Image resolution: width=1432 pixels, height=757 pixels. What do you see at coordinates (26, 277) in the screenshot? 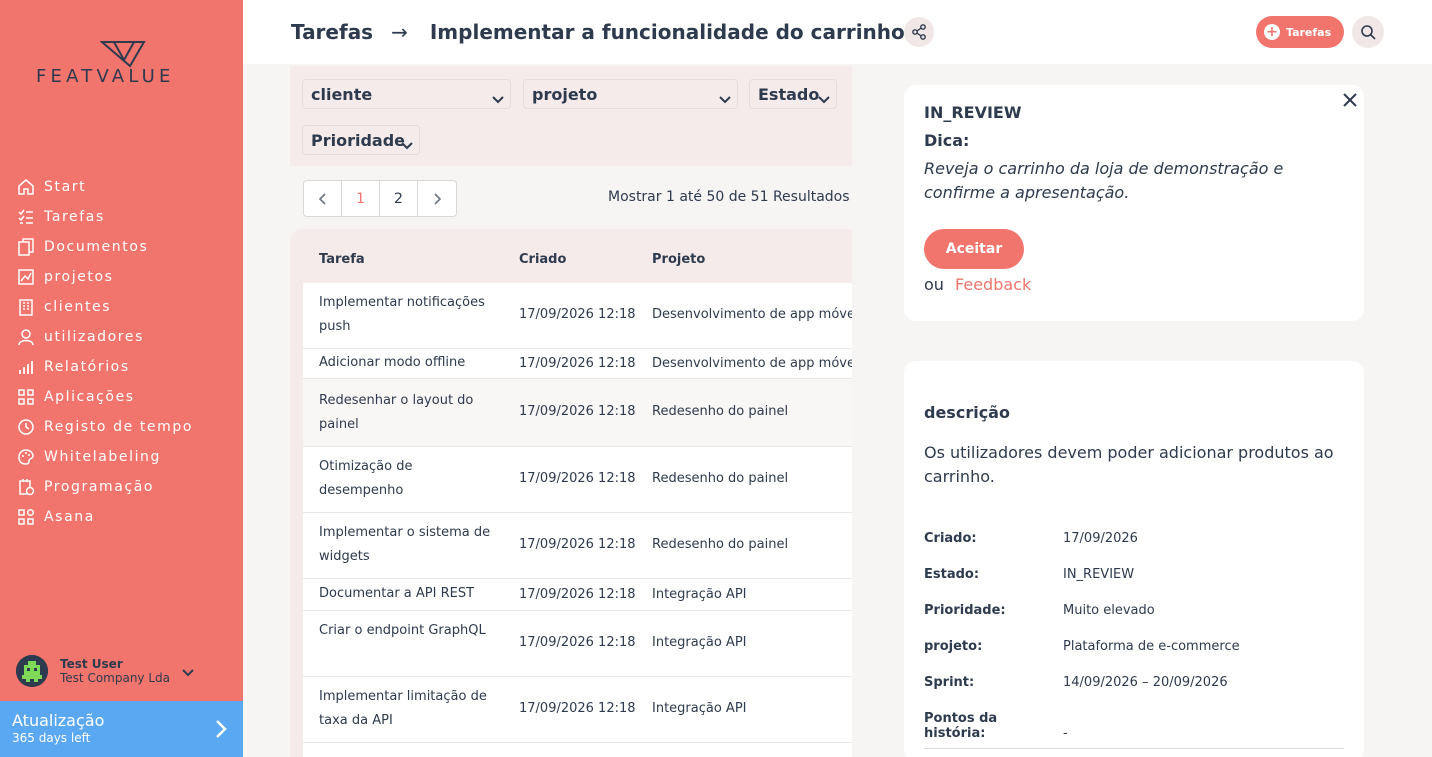
I see `projects-icon` at bounding box center [26, 277].